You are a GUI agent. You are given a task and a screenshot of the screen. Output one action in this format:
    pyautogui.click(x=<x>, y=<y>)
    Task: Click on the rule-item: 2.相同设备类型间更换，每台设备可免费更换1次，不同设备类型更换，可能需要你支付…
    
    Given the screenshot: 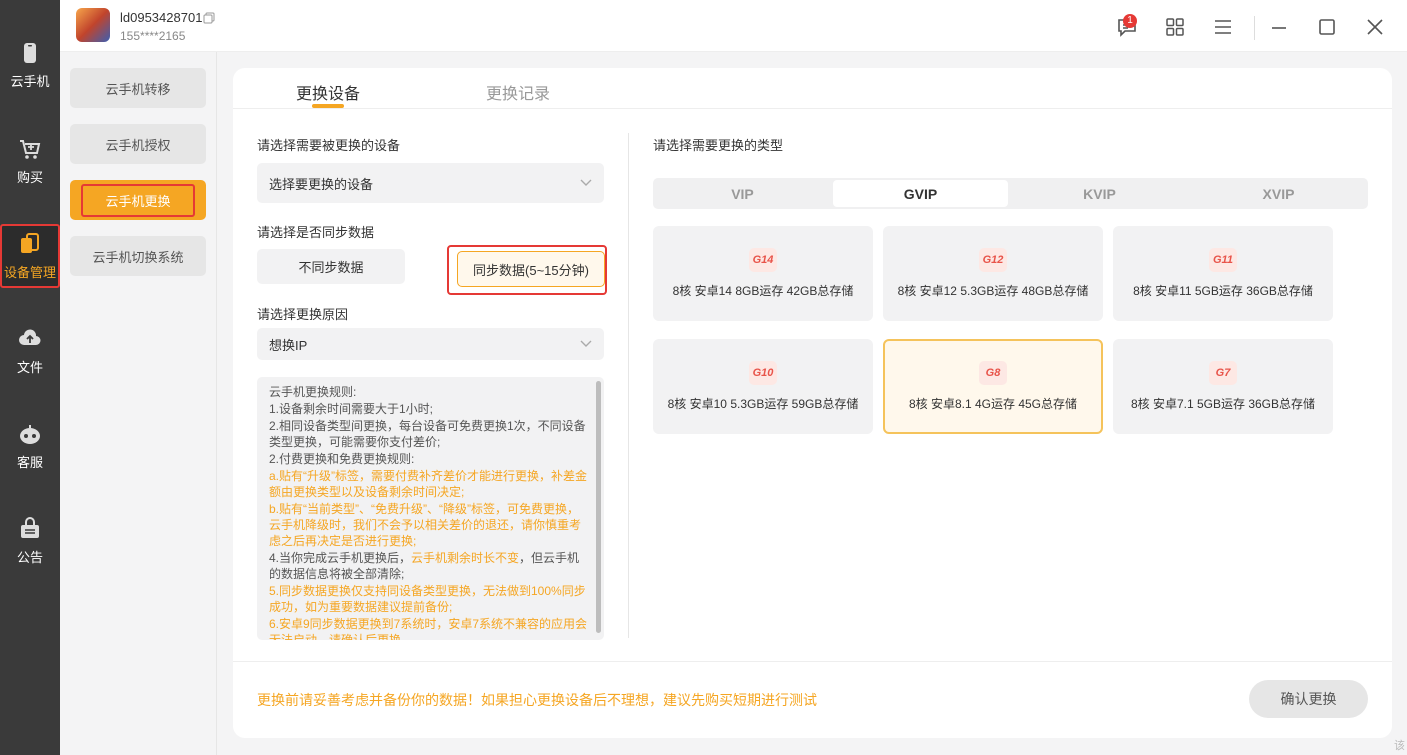 What is the action you would take?
    pyautogui.click(x=427, y=434)
    